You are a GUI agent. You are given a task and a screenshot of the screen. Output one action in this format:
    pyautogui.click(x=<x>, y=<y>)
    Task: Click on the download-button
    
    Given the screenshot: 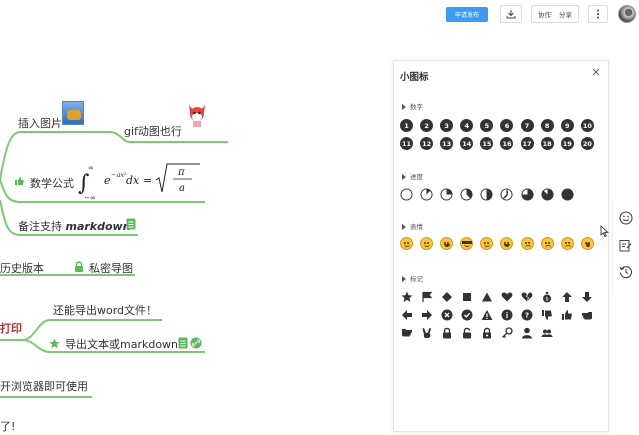 What is the action you would take?
    pyautogui.click(x=511, y=14)
    